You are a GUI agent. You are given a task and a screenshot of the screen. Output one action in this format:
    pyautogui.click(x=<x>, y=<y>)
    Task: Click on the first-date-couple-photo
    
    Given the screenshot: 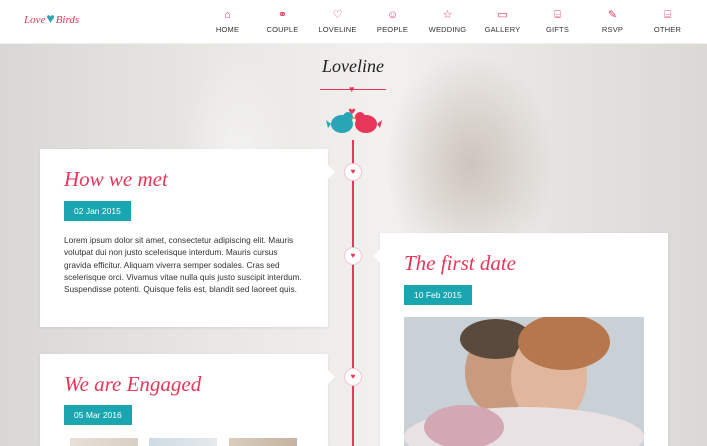 What is the action you would take?
    pyautogui.click(x=524, y=381)
    